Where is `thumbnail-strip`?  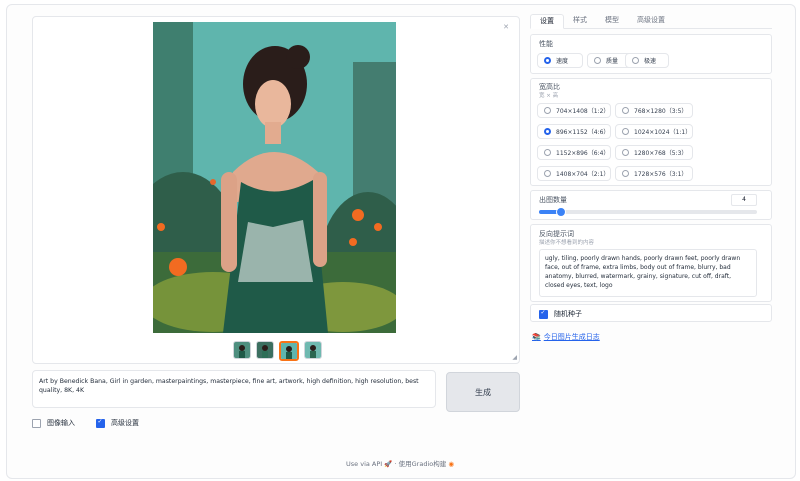
thumbnail-strip is located at coordinates (277, 351).